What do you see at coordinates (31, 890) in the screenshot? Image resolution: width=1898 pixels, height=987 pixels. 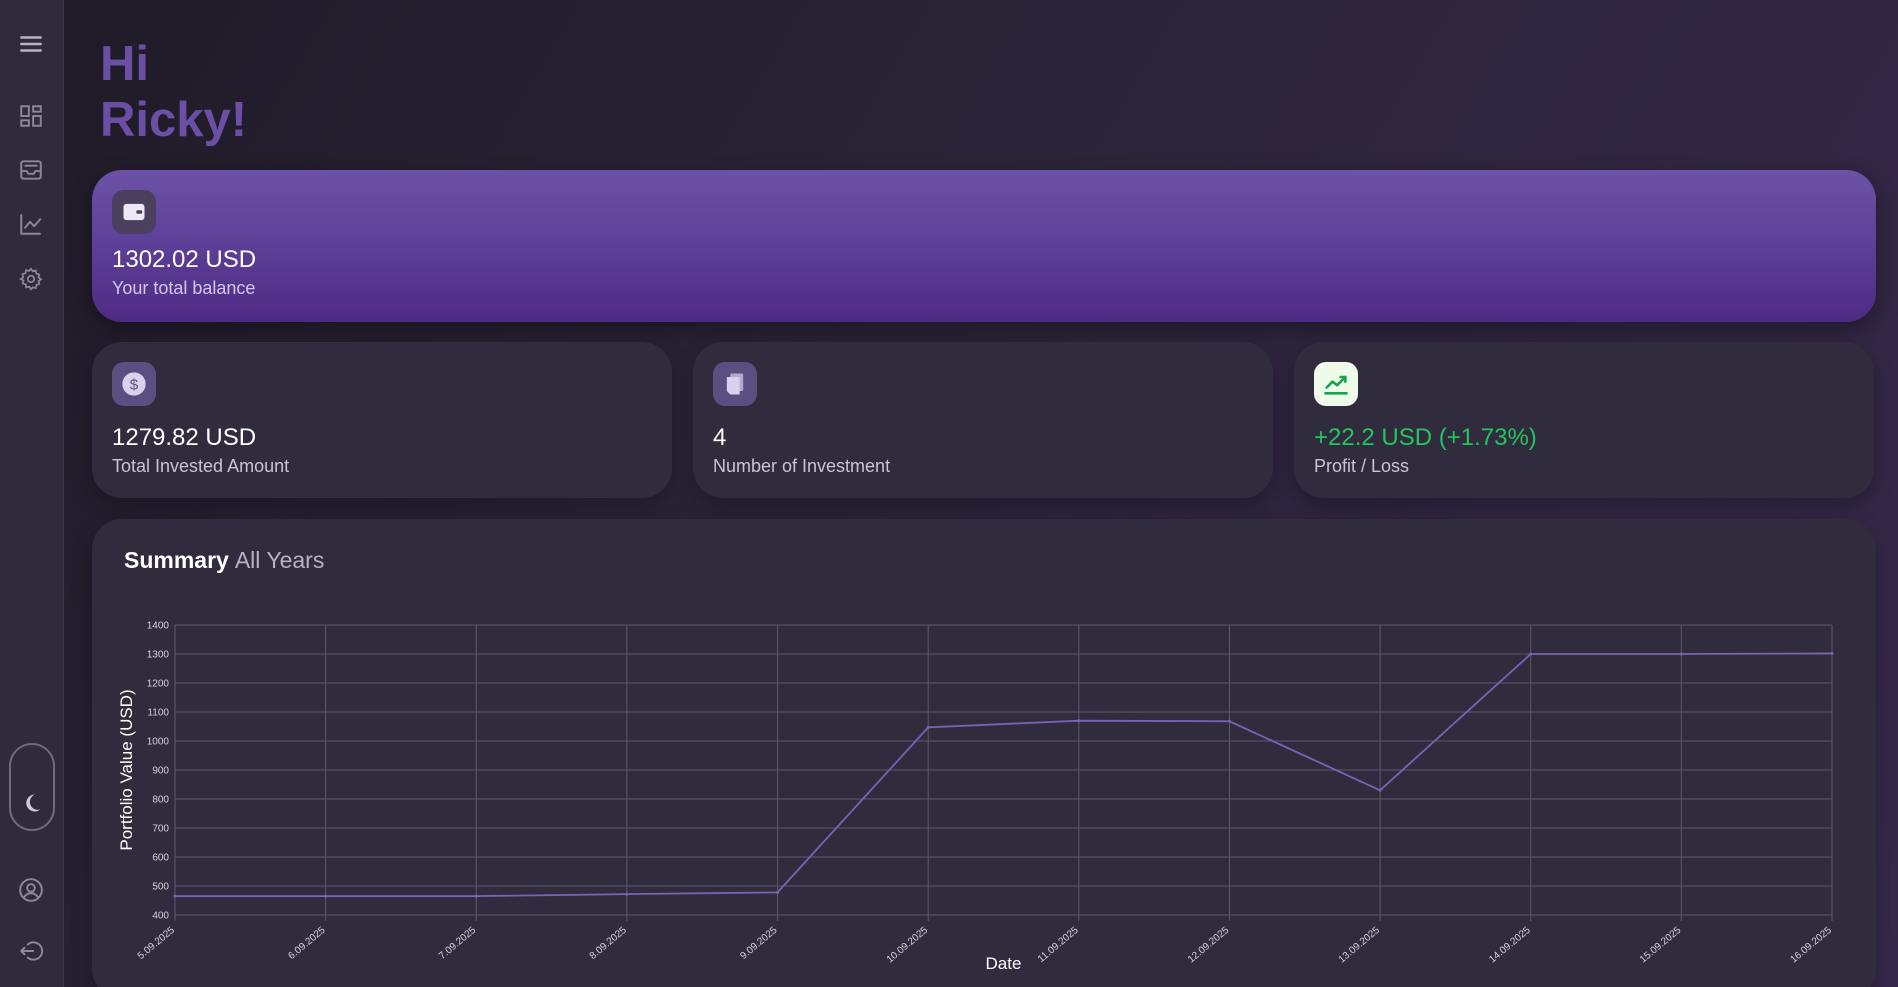 I see `profile-icon` at bounding box center [31, 890].